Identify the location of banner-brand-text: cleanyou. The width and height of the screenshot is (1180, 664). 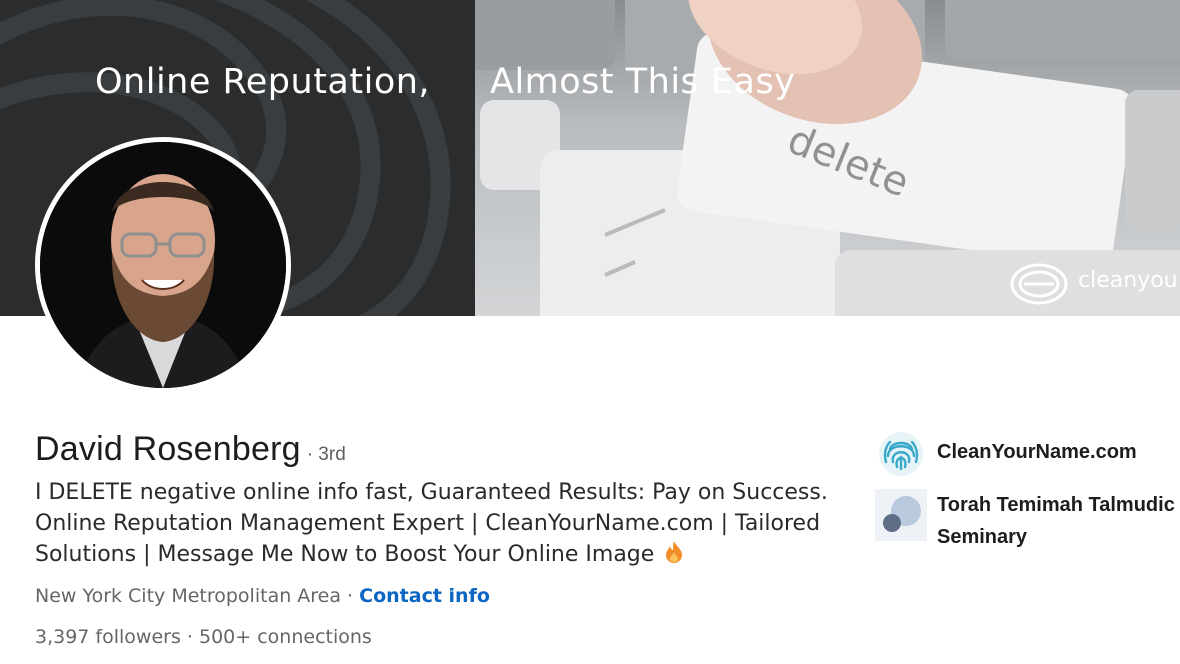
(1128, 280).